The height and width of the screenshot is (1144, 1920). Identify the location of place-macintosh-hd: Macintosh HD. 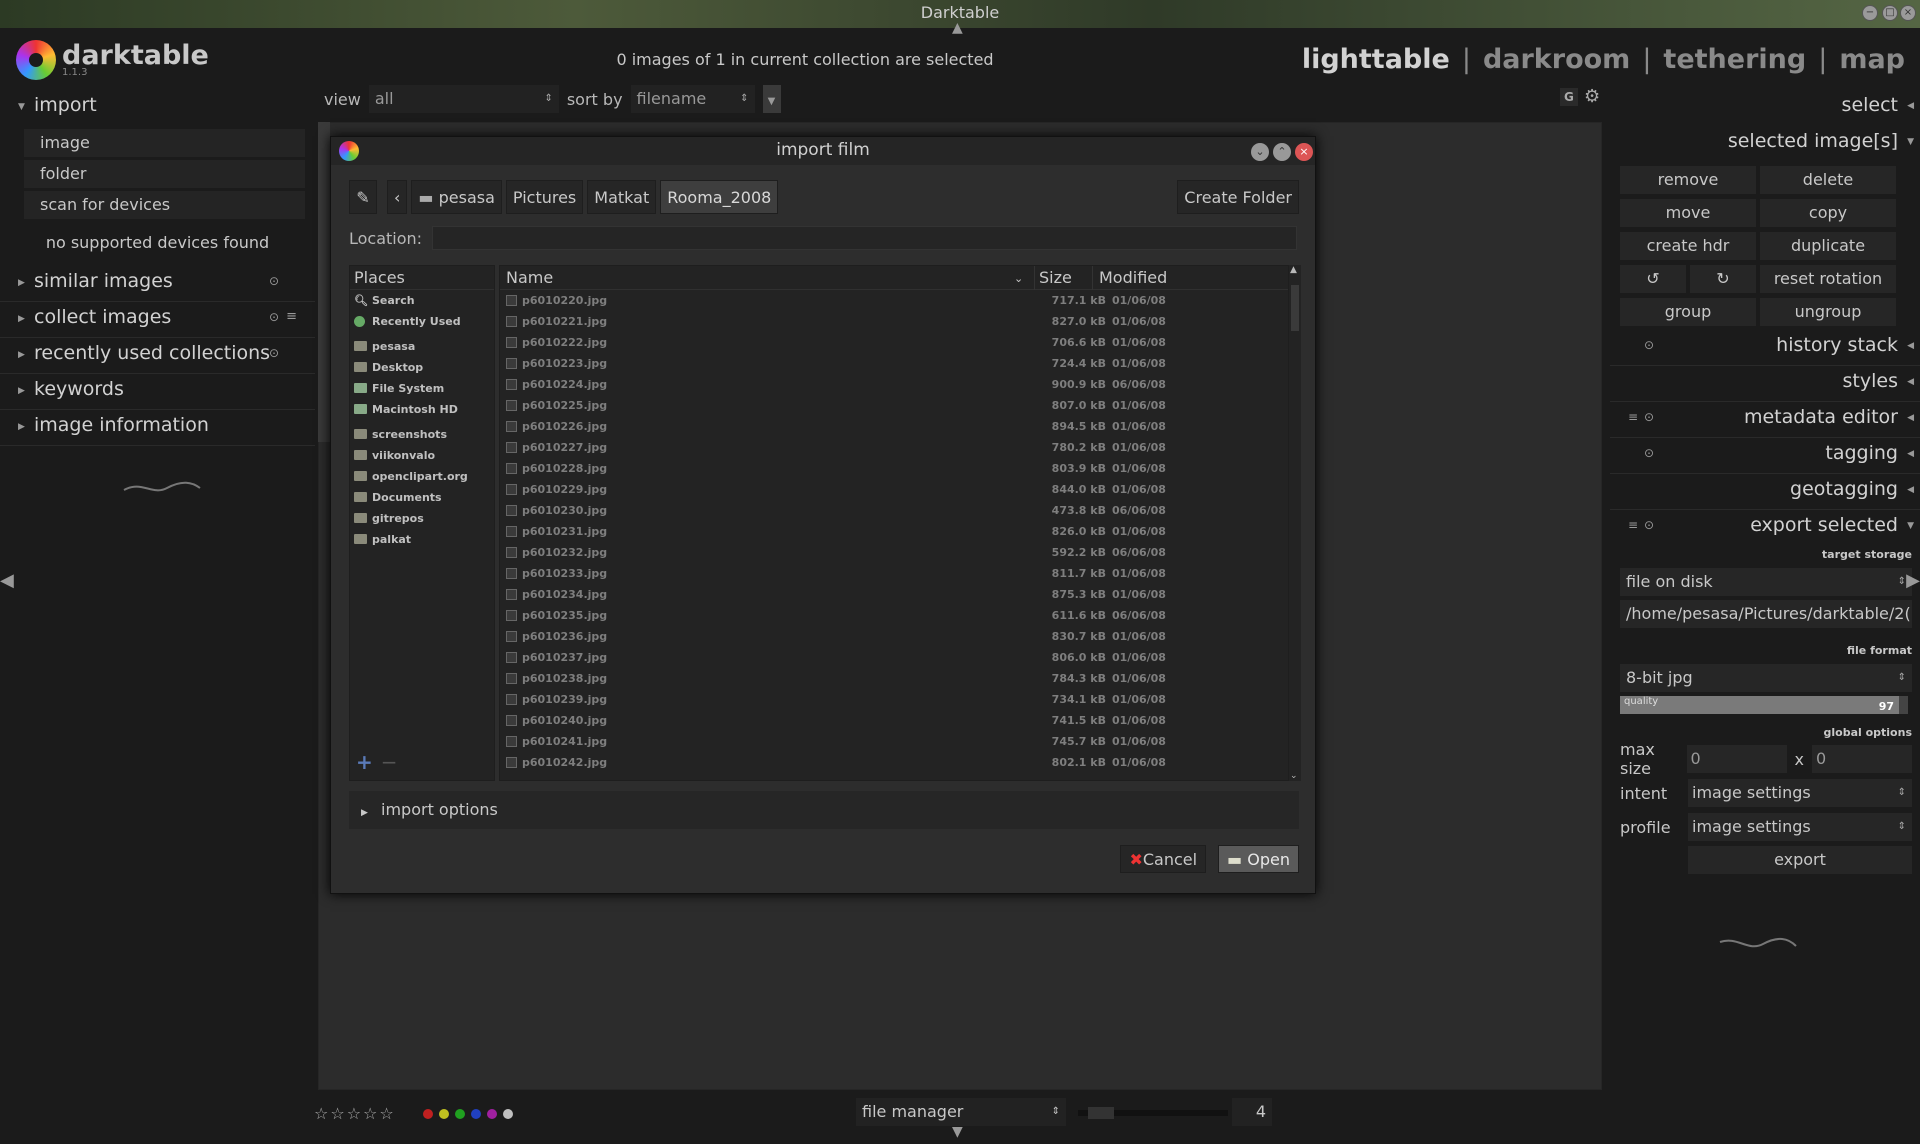
(422, 409).